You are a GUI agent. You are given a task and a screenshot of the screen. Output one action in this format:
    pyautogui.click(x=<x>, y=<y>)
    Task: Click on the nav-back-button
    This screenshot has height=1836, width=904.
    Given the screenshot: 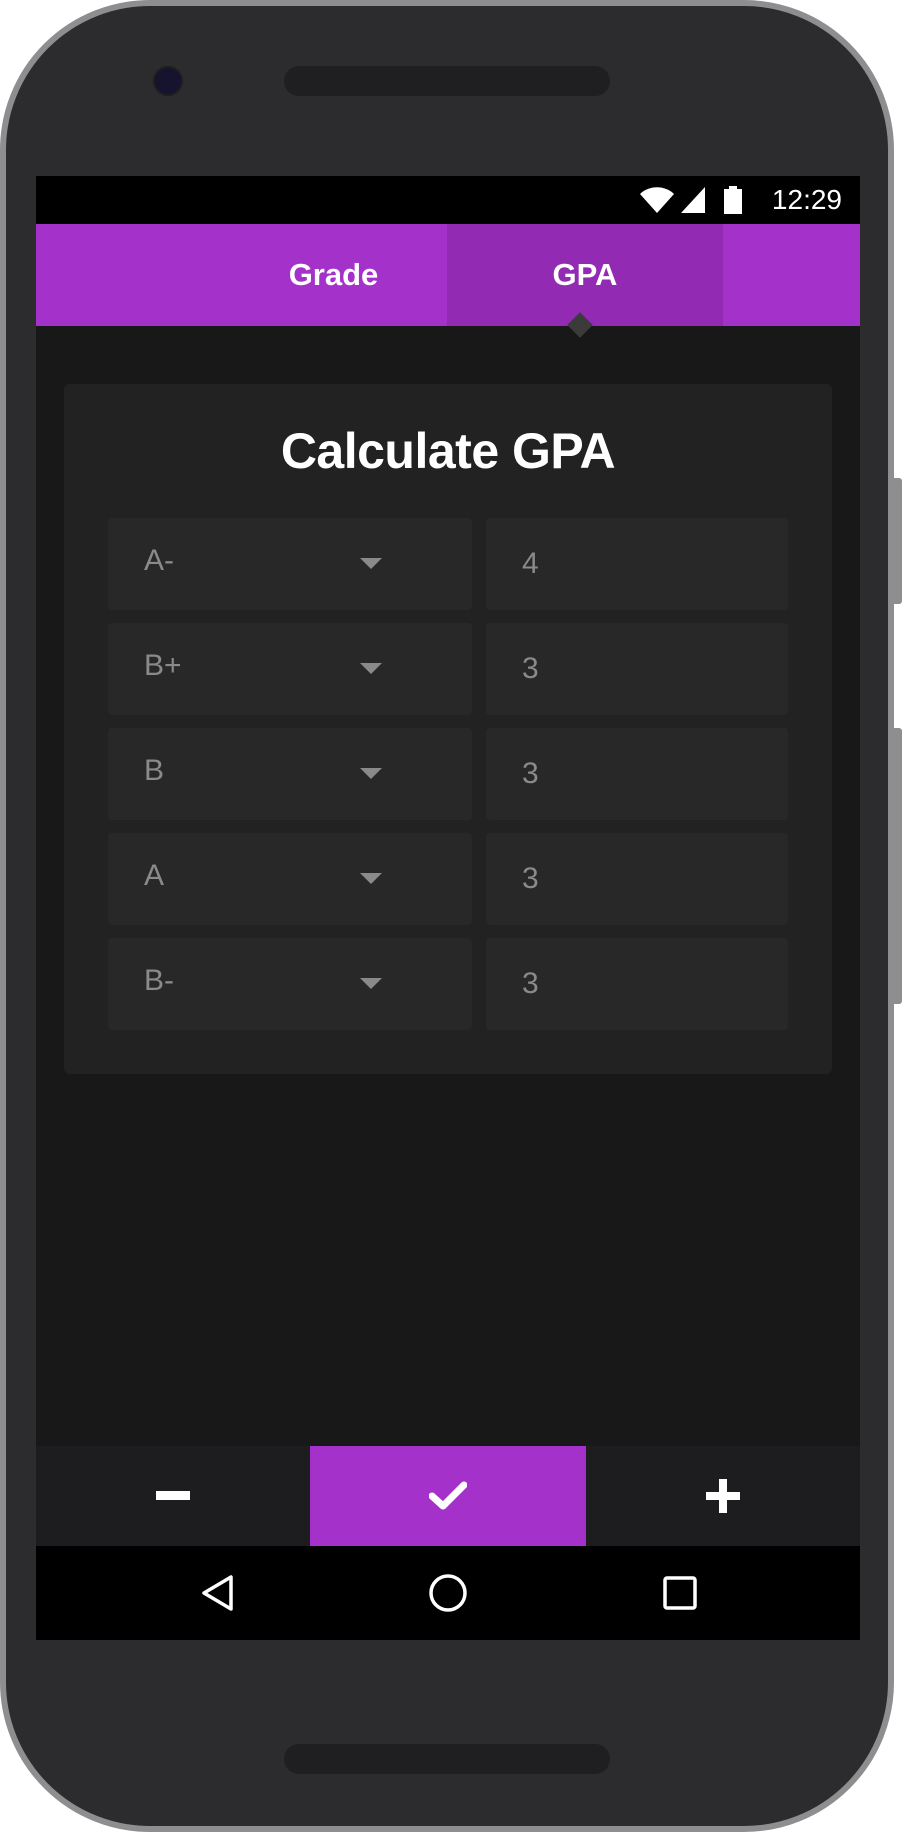 What is the action you would take?
    pyautogui.click(x=217, y=1593)
    